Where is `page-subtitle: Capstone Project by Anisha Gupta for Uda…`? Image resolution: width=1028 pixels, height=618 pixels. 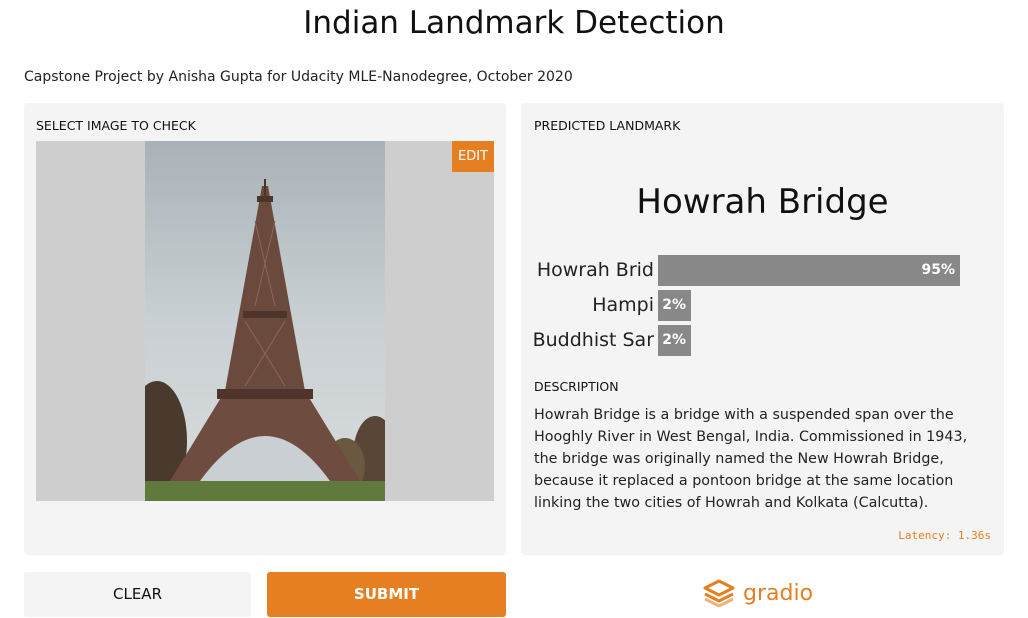 page-subtitle: Capstone Project by Anisha Gupta for Uda… is located at coordinates (298, 77).